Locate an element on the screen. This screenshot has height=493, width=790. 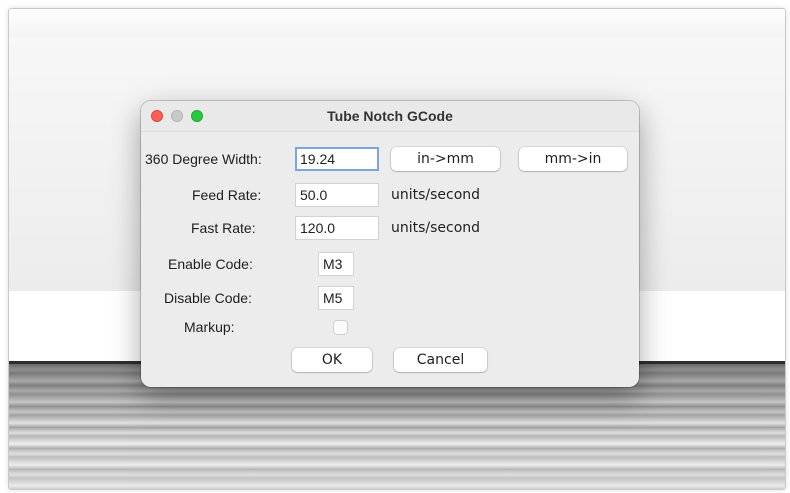
cancel-button: Cancel is located at coordinates (440, 360).